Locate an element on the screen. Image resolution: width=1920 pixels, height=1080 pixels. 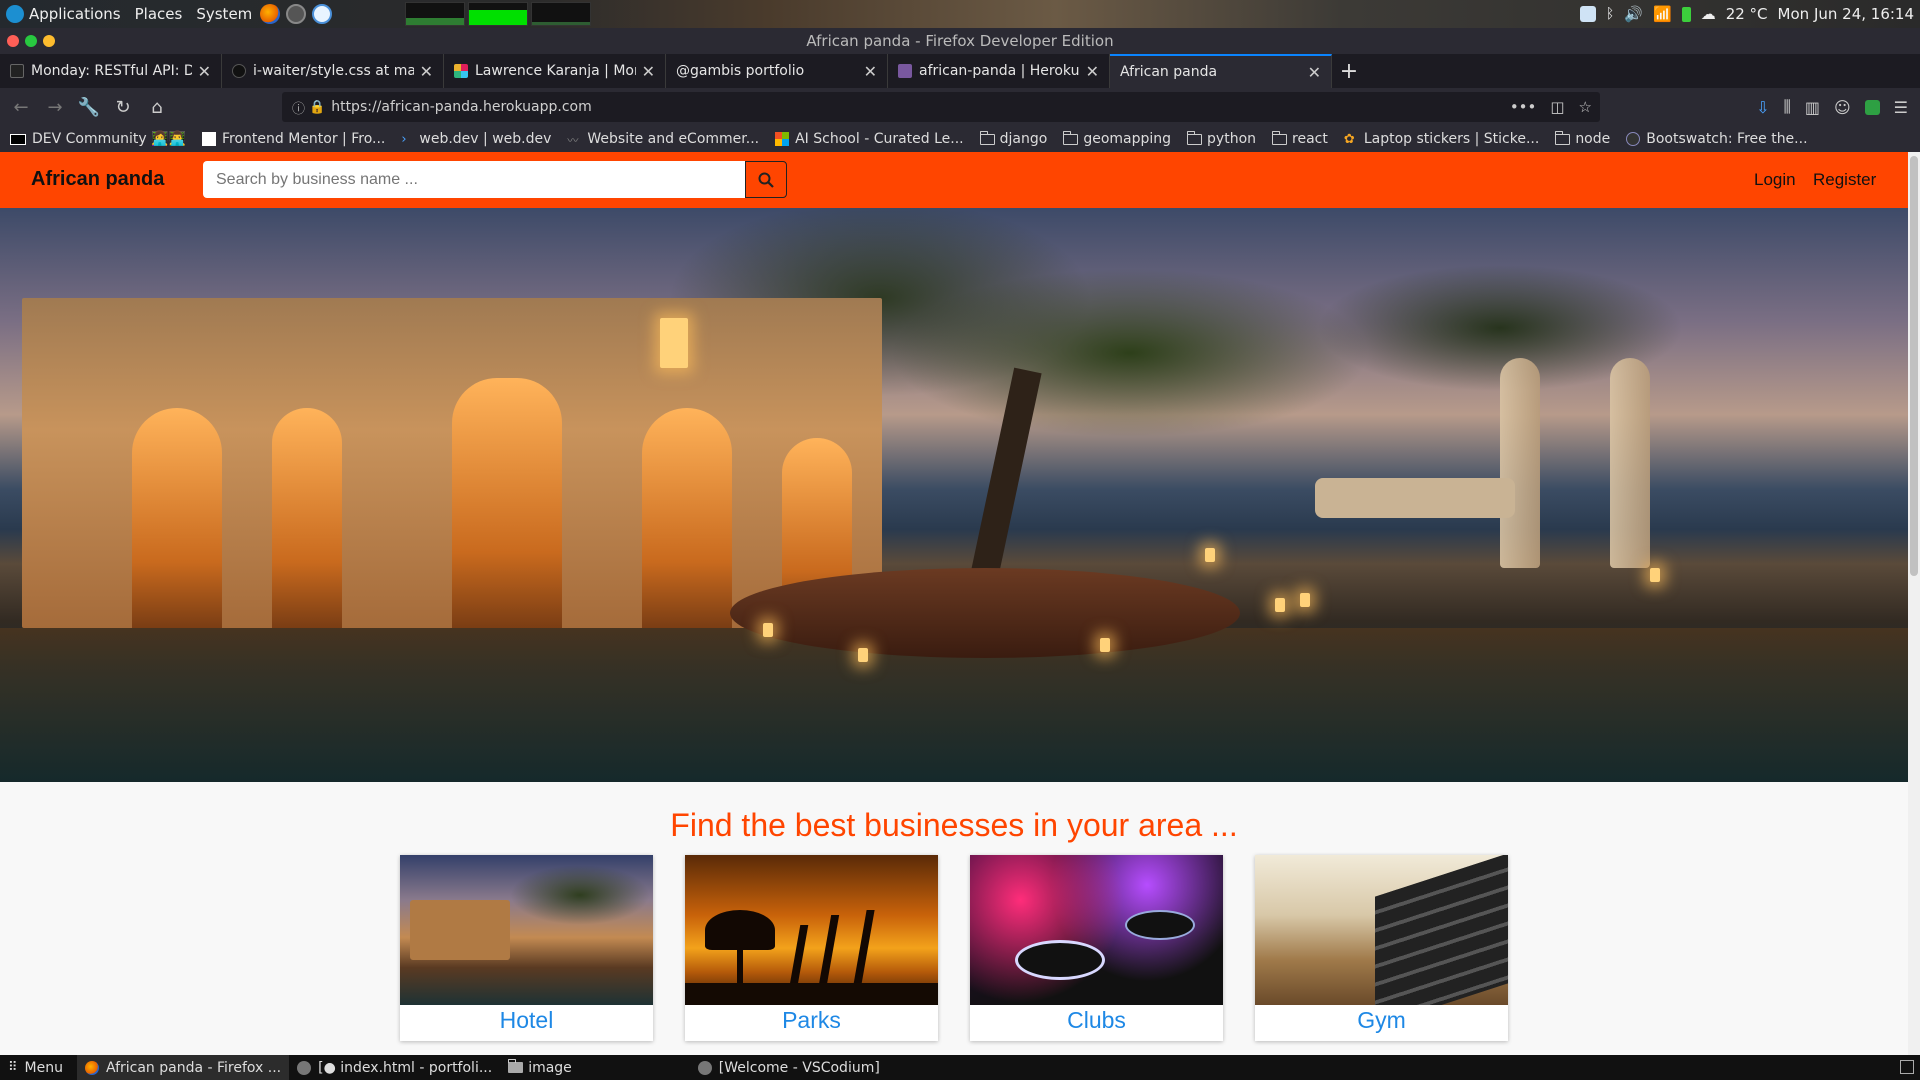
hamburger-menu-icon: ☰ is located at coordinates (1901, 107).